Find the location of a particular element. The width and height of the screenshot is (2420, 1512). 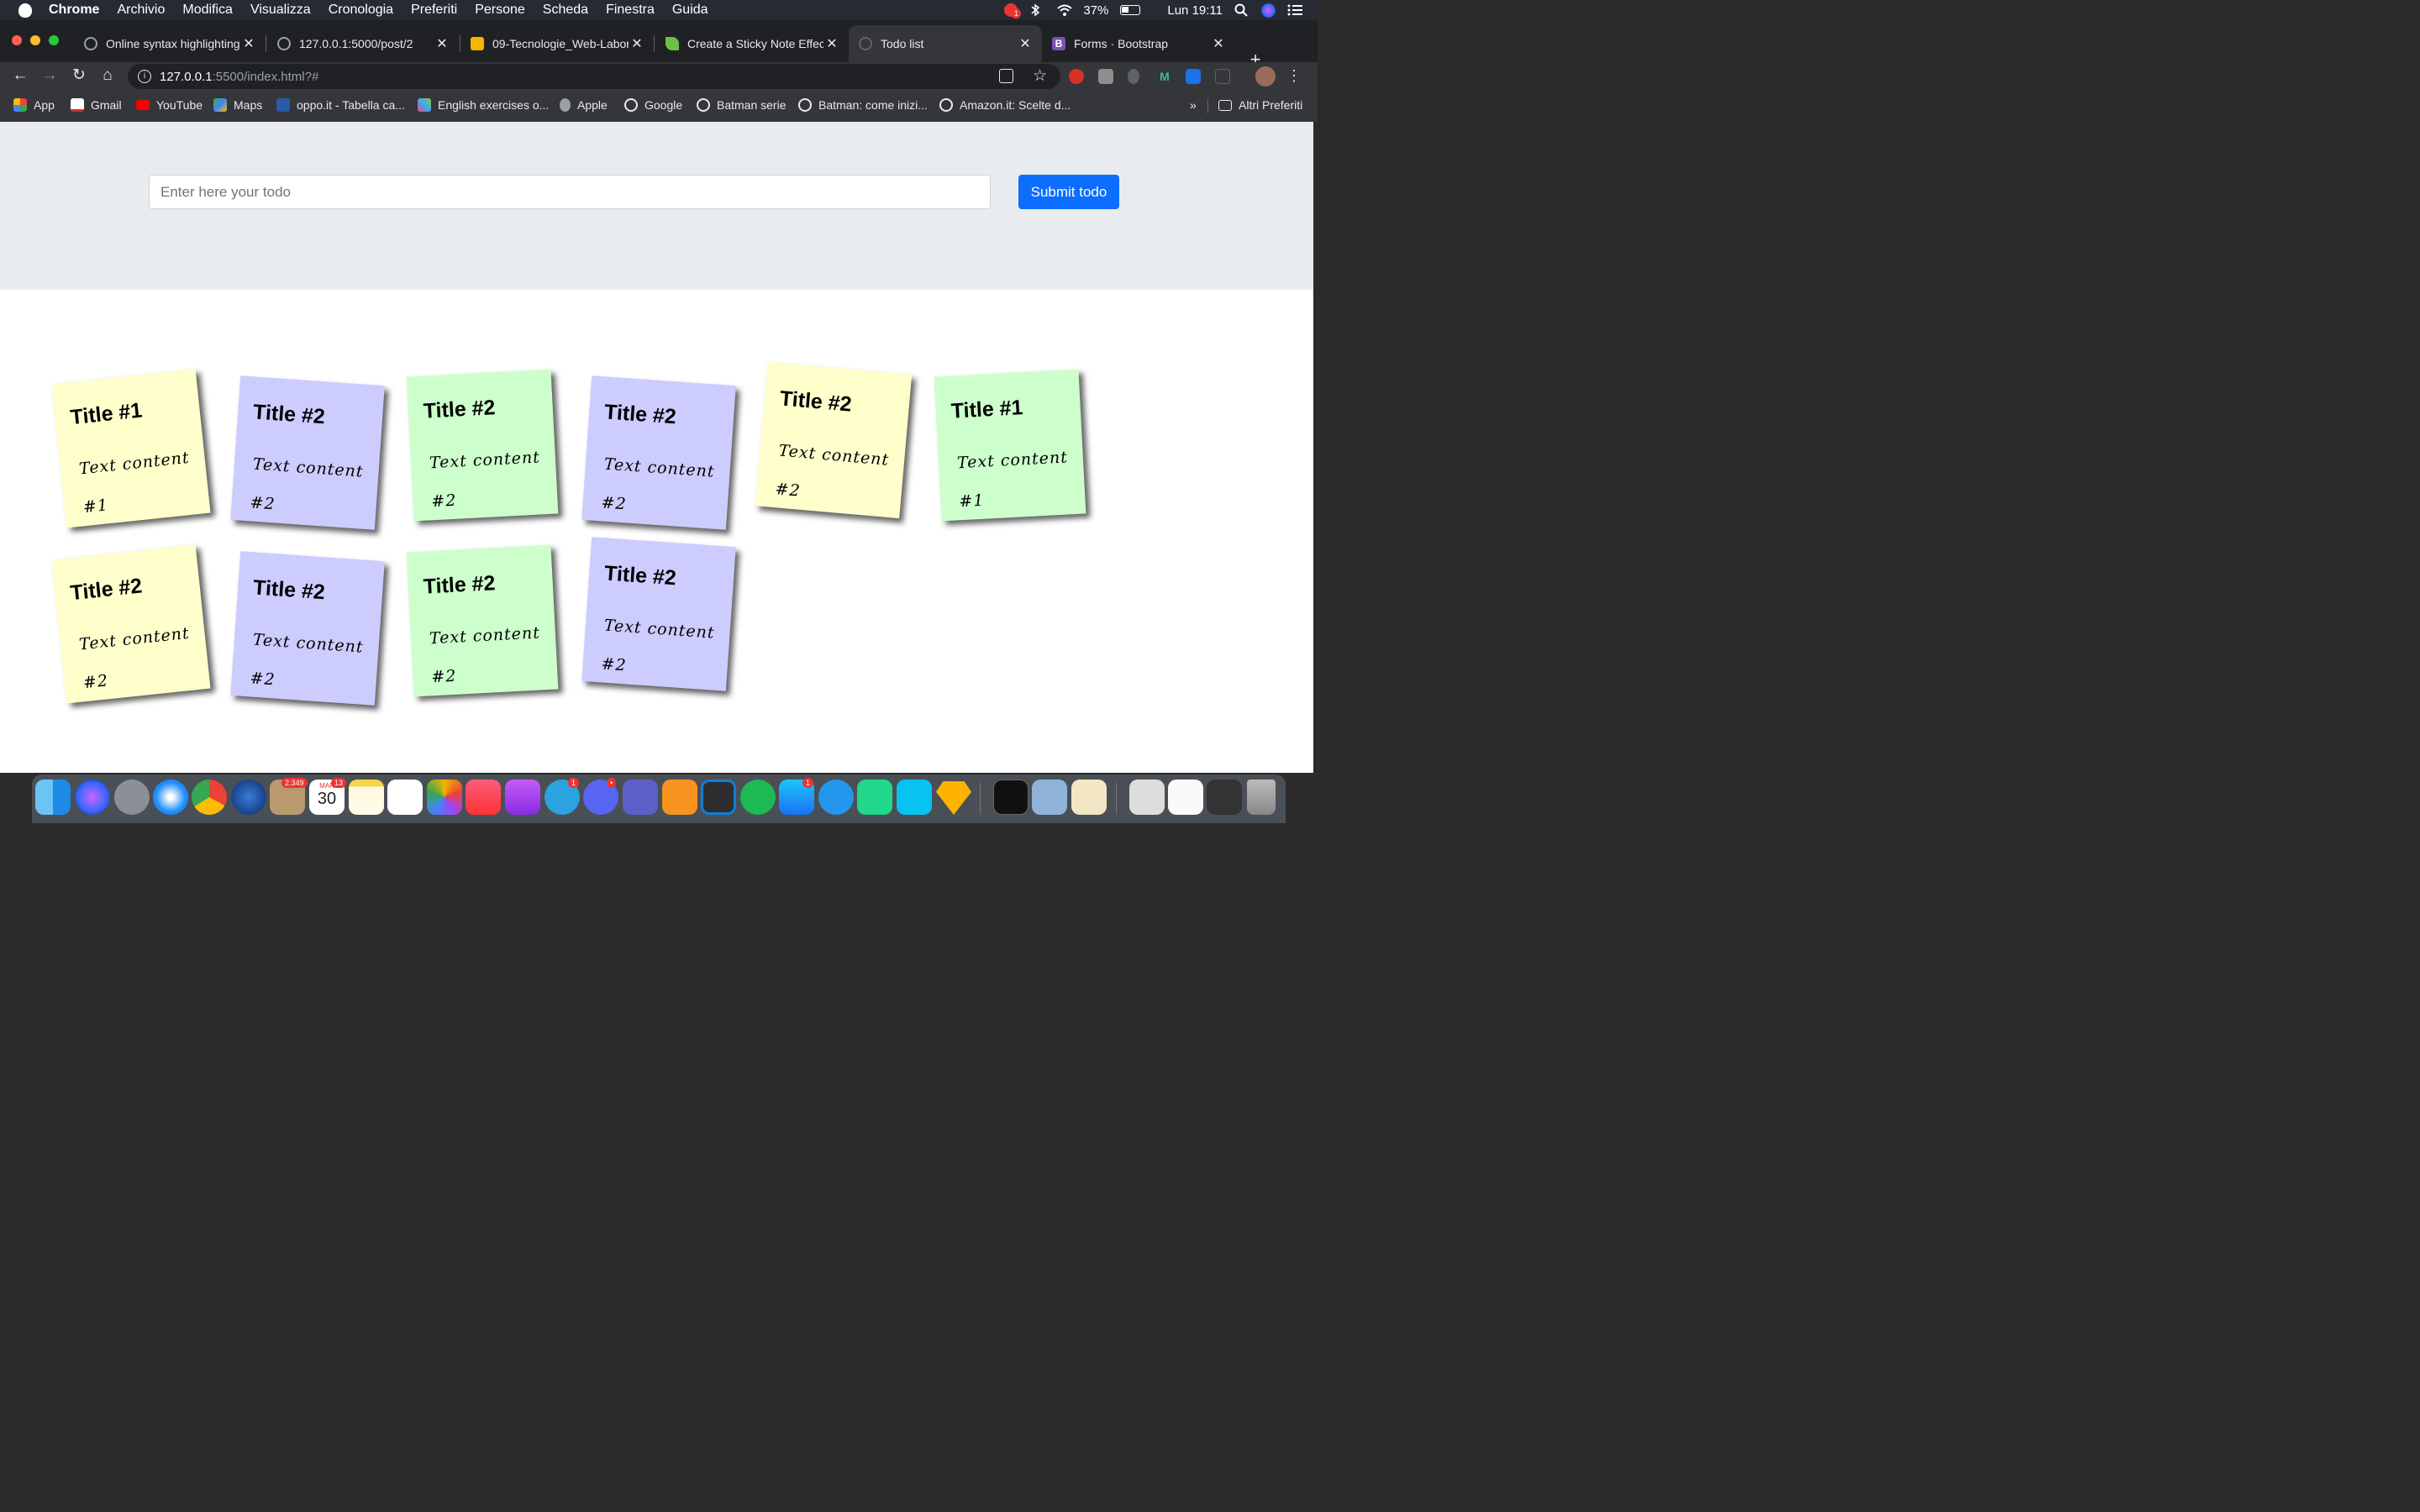

pycharm-icon is located at coordinates (874, 797).